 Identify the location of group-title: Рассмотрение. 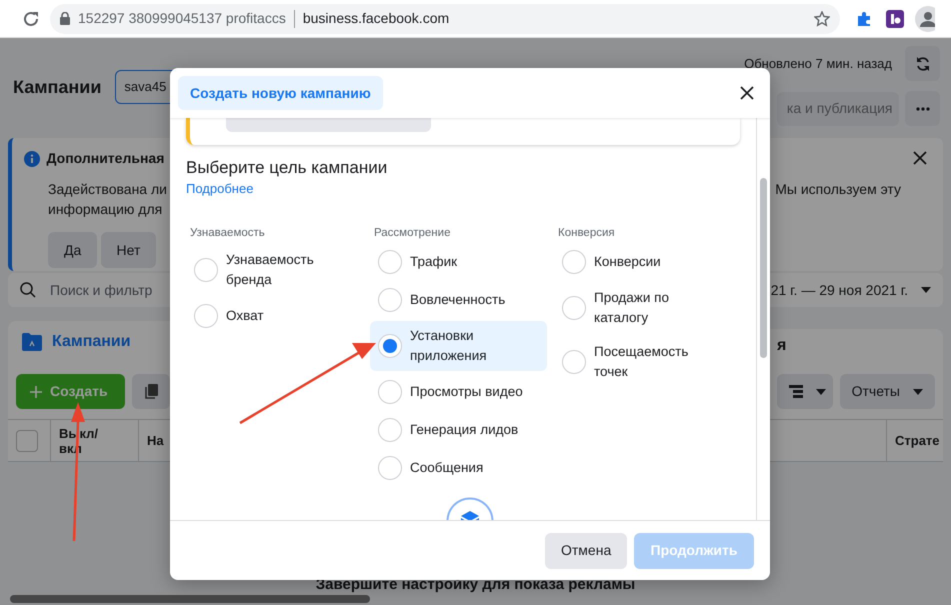
(412, 233).